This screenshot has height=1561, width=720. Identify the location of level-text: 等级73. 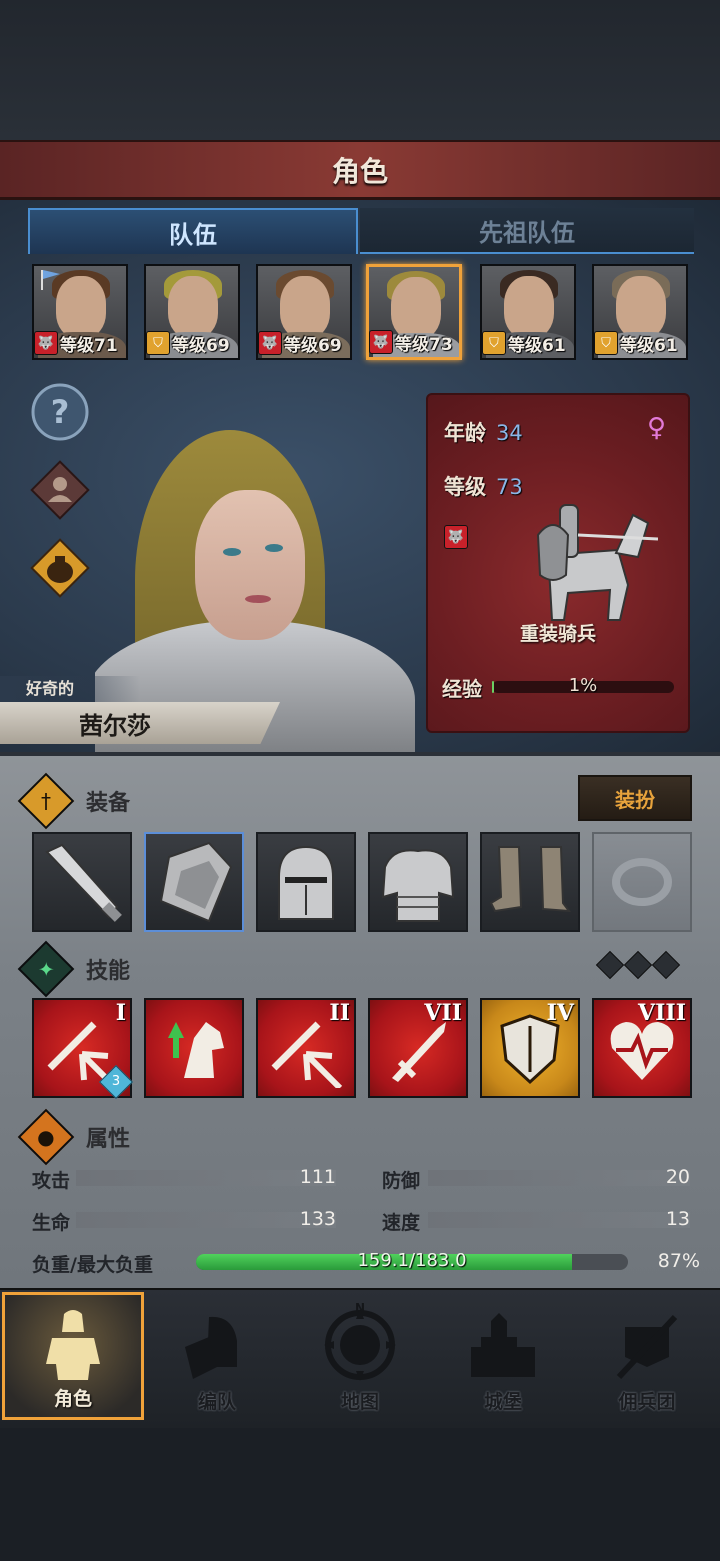
(424, 344).